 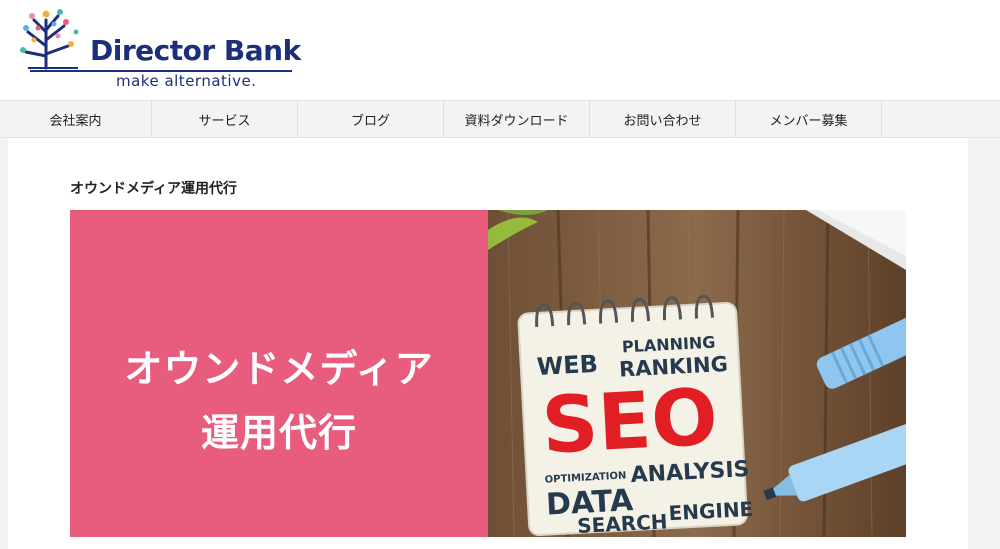 I want to click on nav-item-services: サービス, so click(x=225, y=119).